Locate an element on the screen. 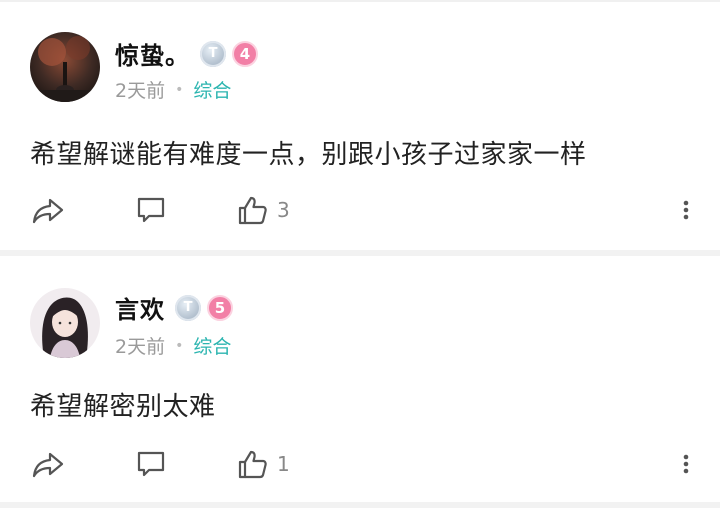 This screenshot has width=720, height=508. level-badge: 4 is located at coordinates (245, 53).